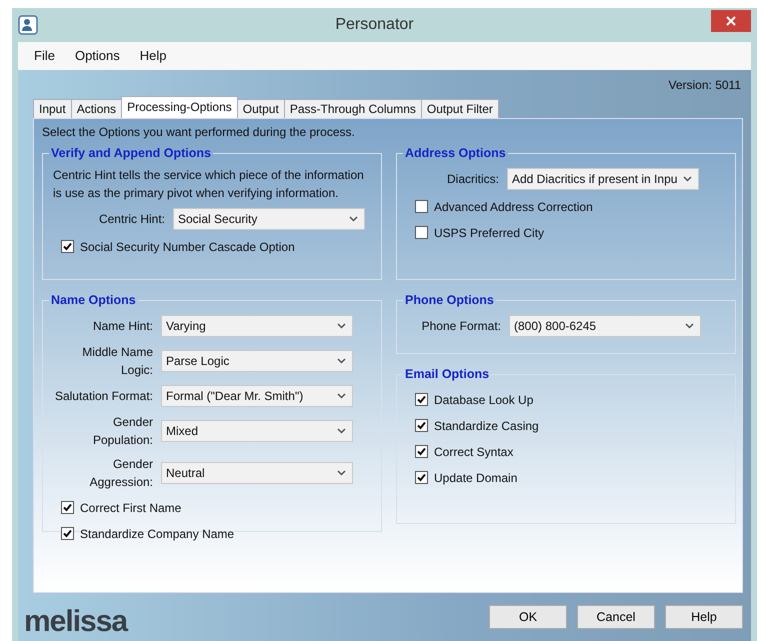  Describe the element at coordinates (353, 108) in the screenshot. I see `tab: Pass-Through Columns` at that location.